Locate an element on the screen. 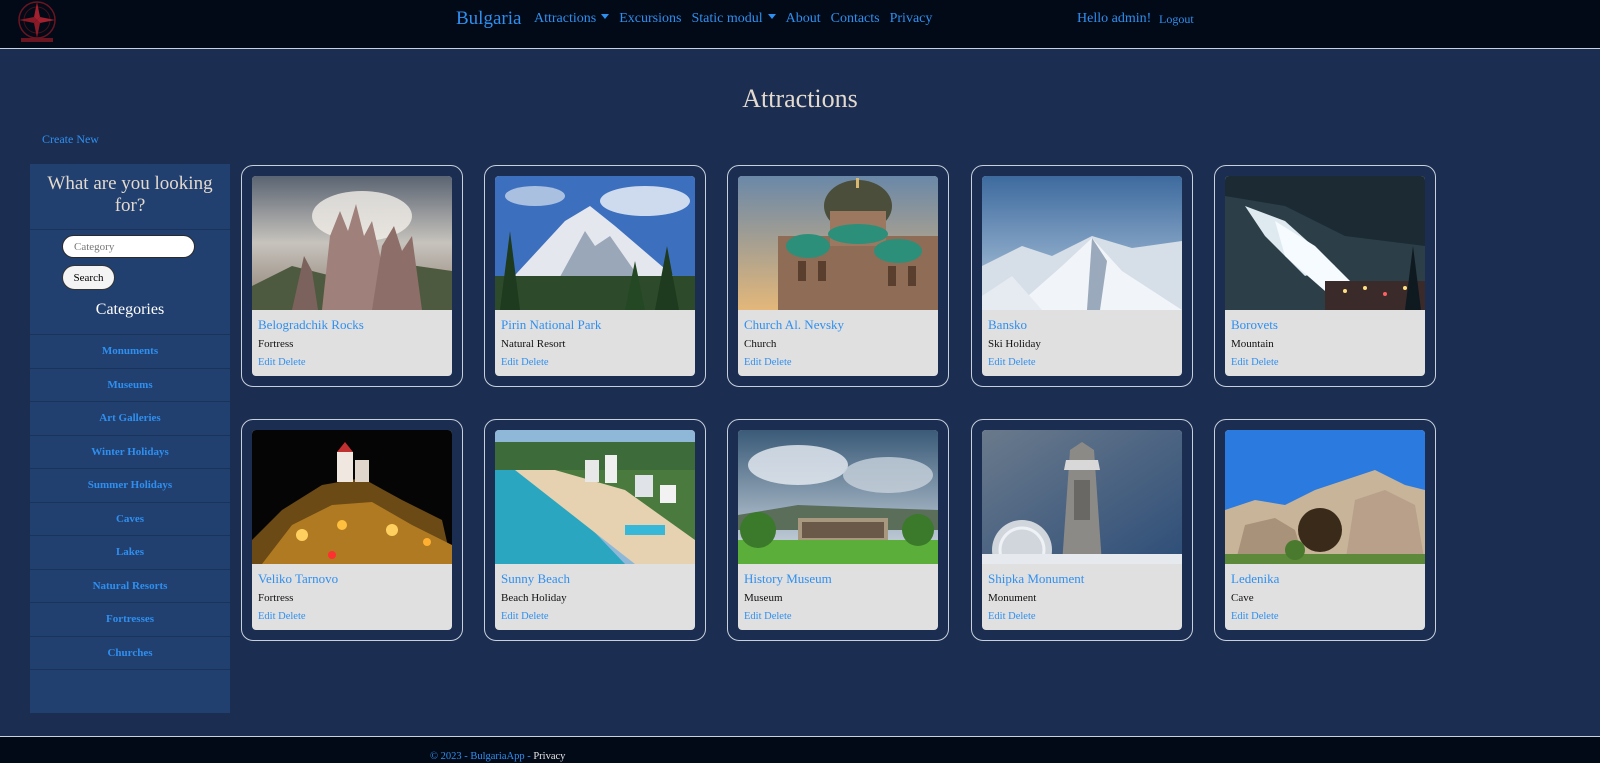 The width and height of the screenshot is (1600, 763). card-category: Church is located at coordinates (760, 344).